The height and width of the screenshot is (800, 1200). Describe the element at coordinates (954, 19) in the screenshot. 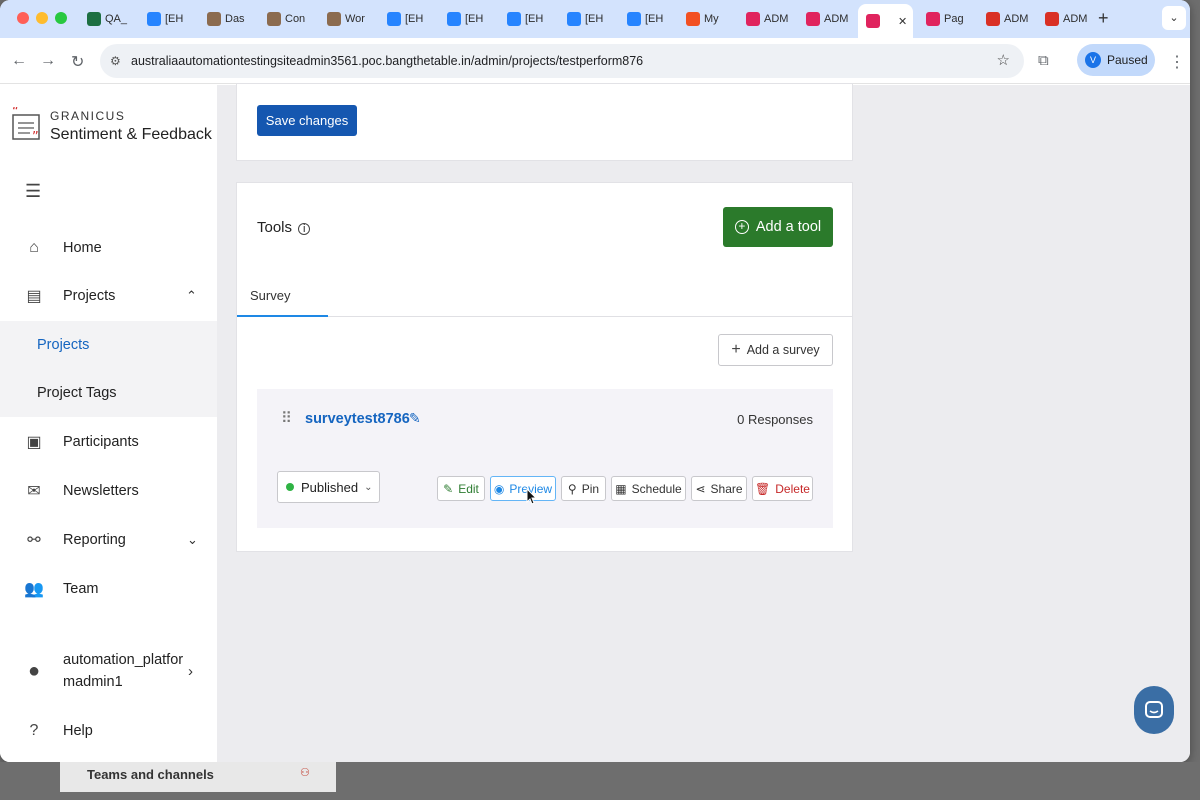

I see `tab-label: Pag` at that location.